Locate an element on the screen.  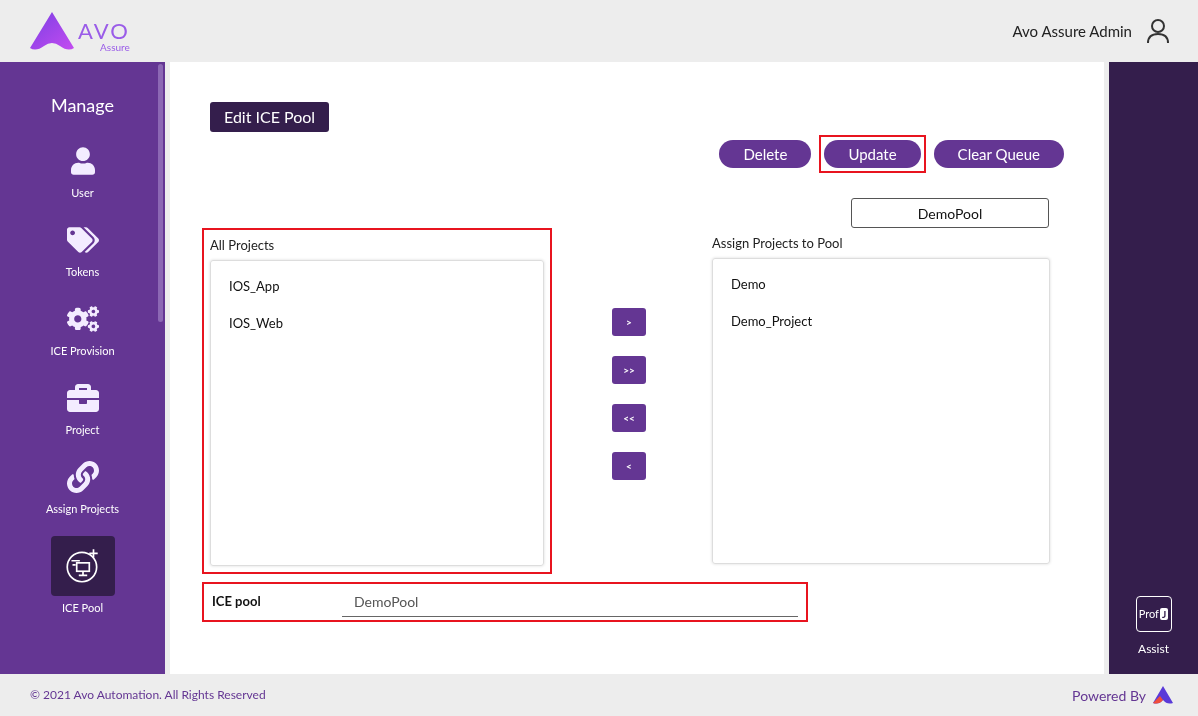
pool-name-field: DemoPool is located at coordinates (950, 213).